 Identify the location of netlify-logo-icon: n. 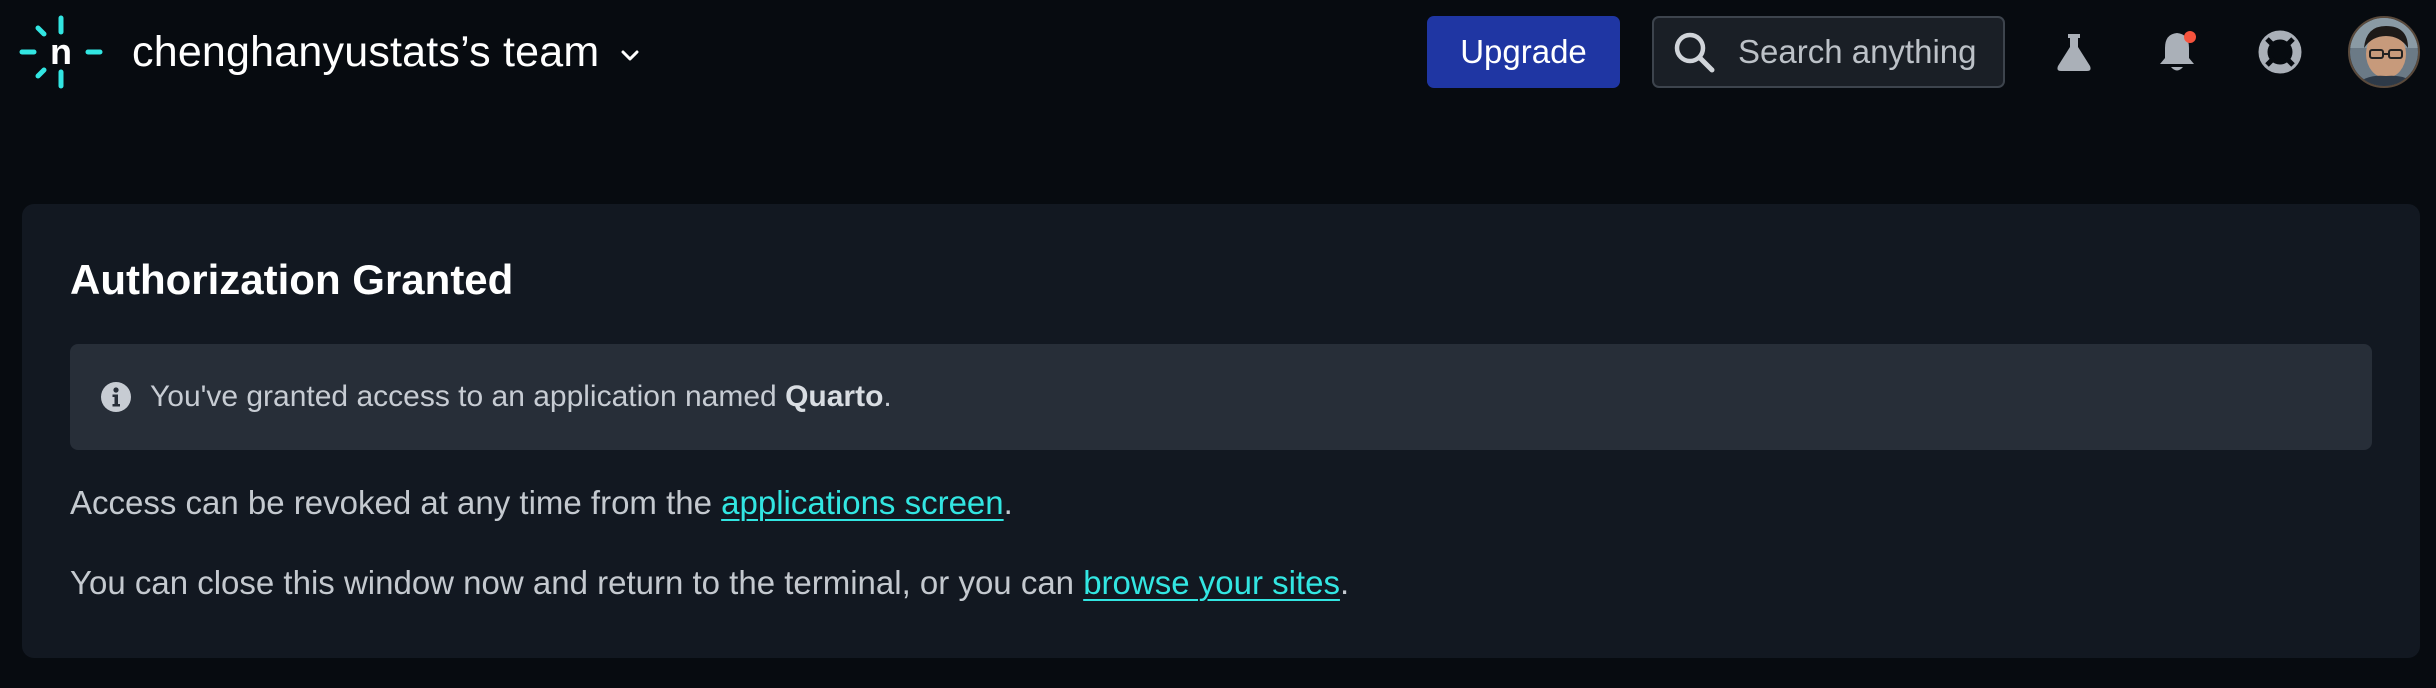
(61, 52).